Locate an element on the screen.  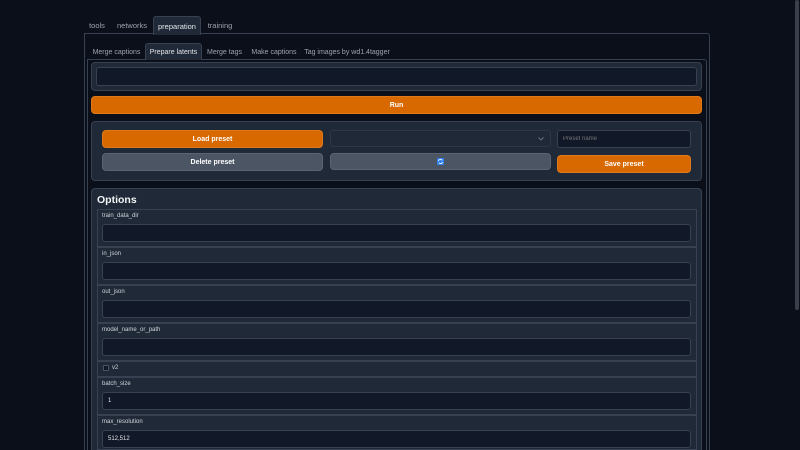
tab-training: training is located at coordinates (220, 25).